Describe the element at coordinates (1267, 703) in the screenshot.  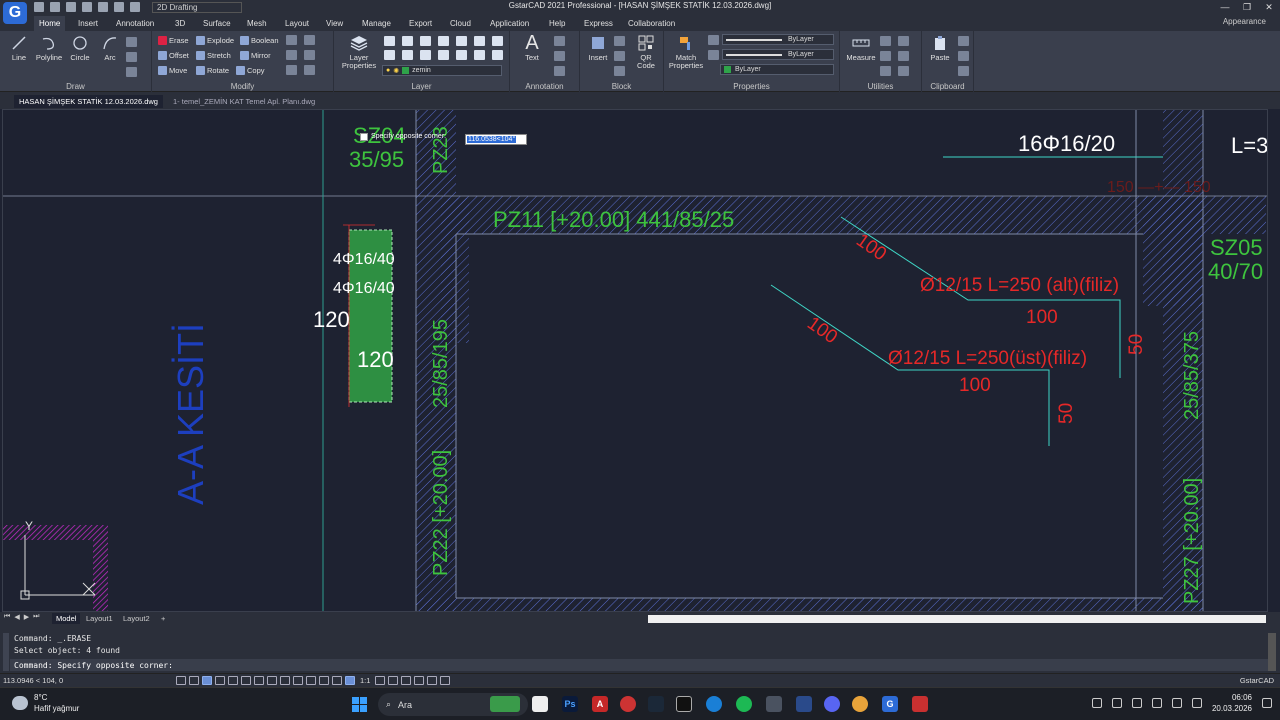
I see `notification-icon` at that location.